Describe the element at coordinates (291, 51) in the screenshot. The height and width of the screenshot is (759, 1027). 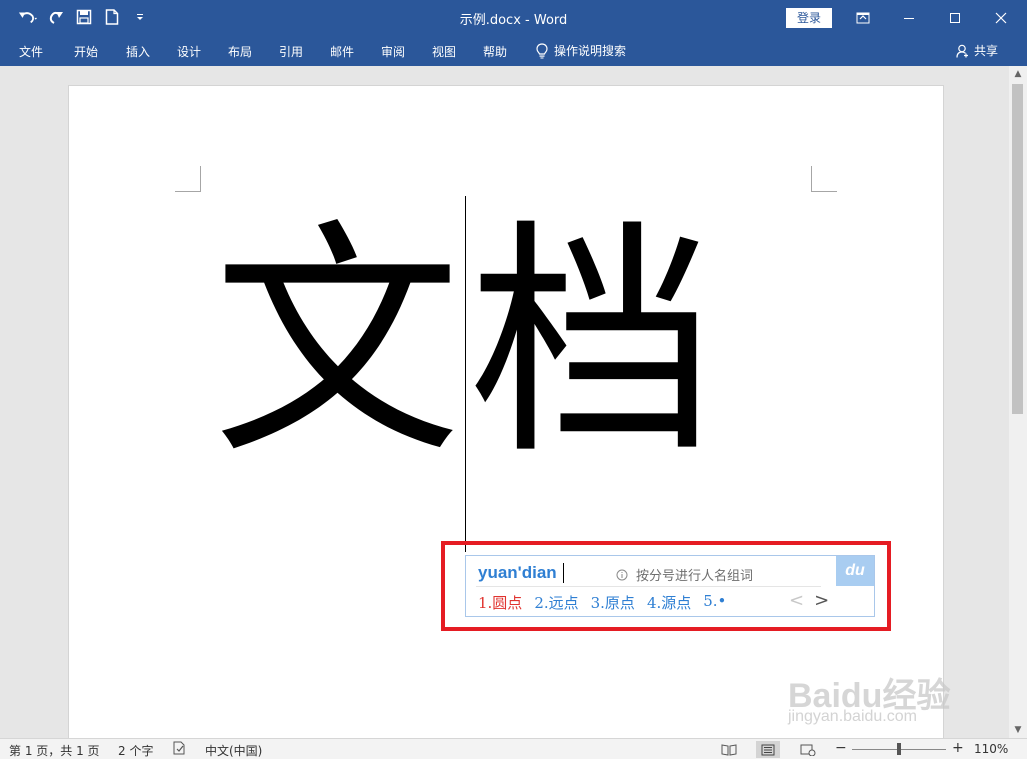
I see `tab-references: 引用` at that location.